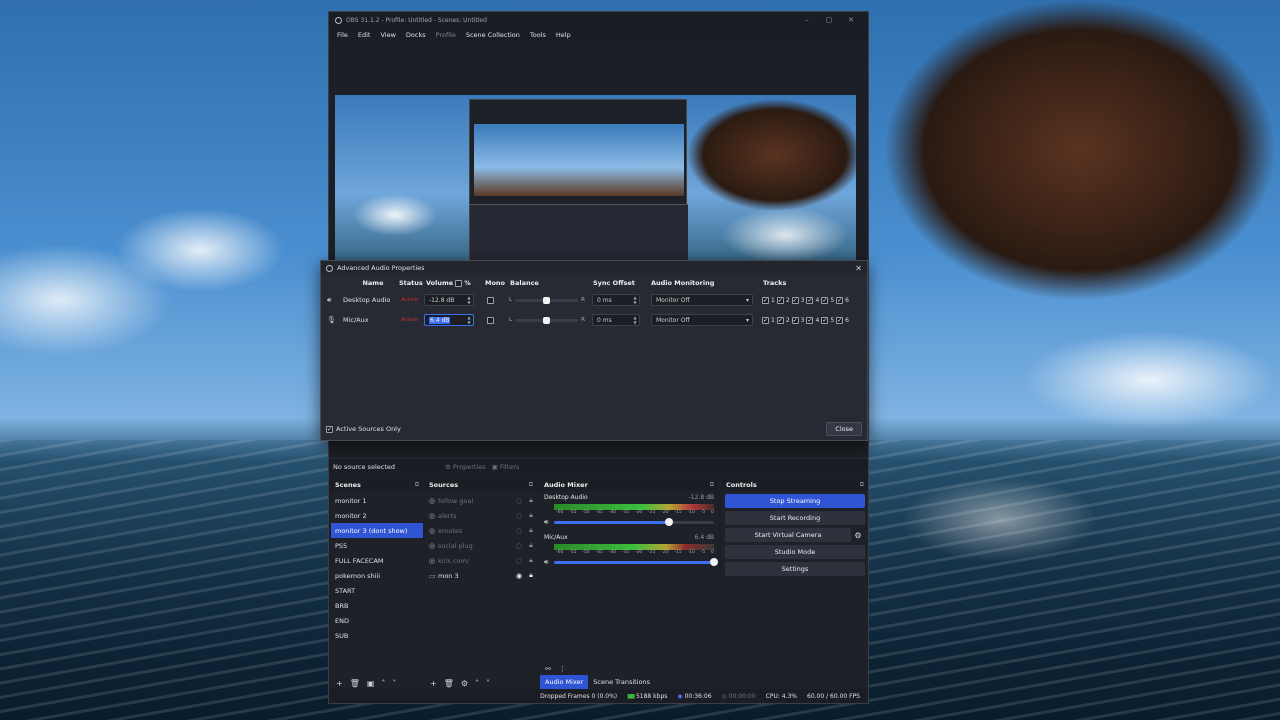 The image size is (1280, 720). Describe the element at coordinates (481, 545) in the screenshot. I see `source-item: ◎ social plug ◌ 🔒︎` at that location.